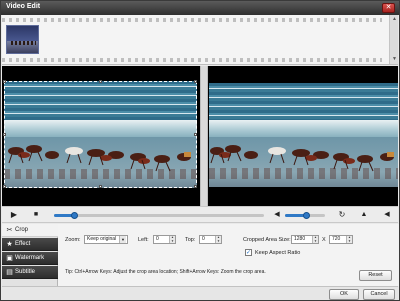 This screenshot has width=400, height=301. What do you see at coordinates (23, 244) in the screenshot?
I see `sidebar-item-label: Effect` at bounding box center [23, 244].